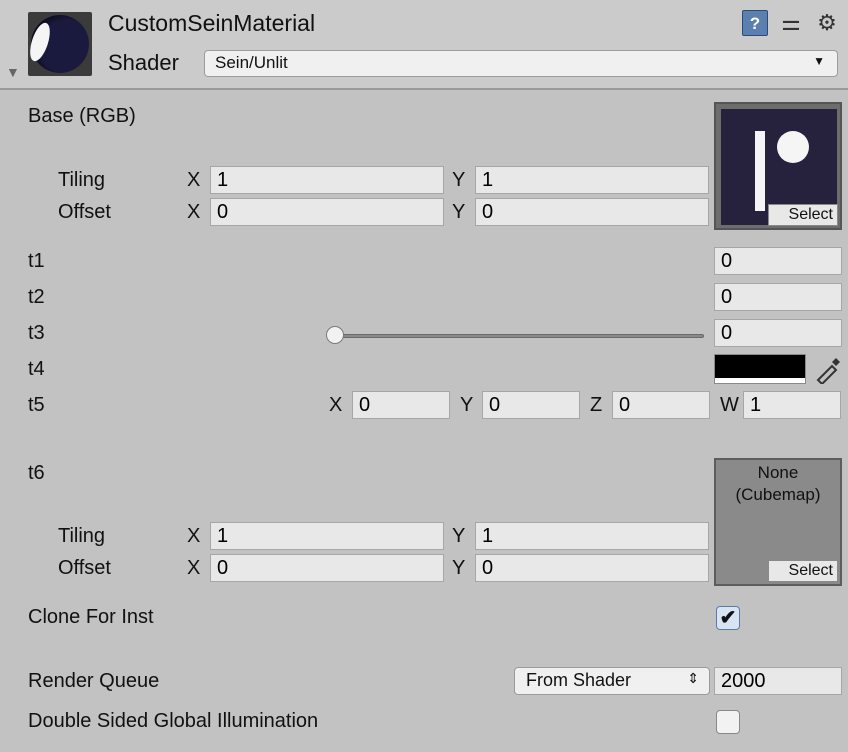 Image resolution: width=848 pixels, height=752 pixels. What do you see at coordinates (778, 261) in the screenshot?
I see `t1-input` at bounding box center [778, 261].